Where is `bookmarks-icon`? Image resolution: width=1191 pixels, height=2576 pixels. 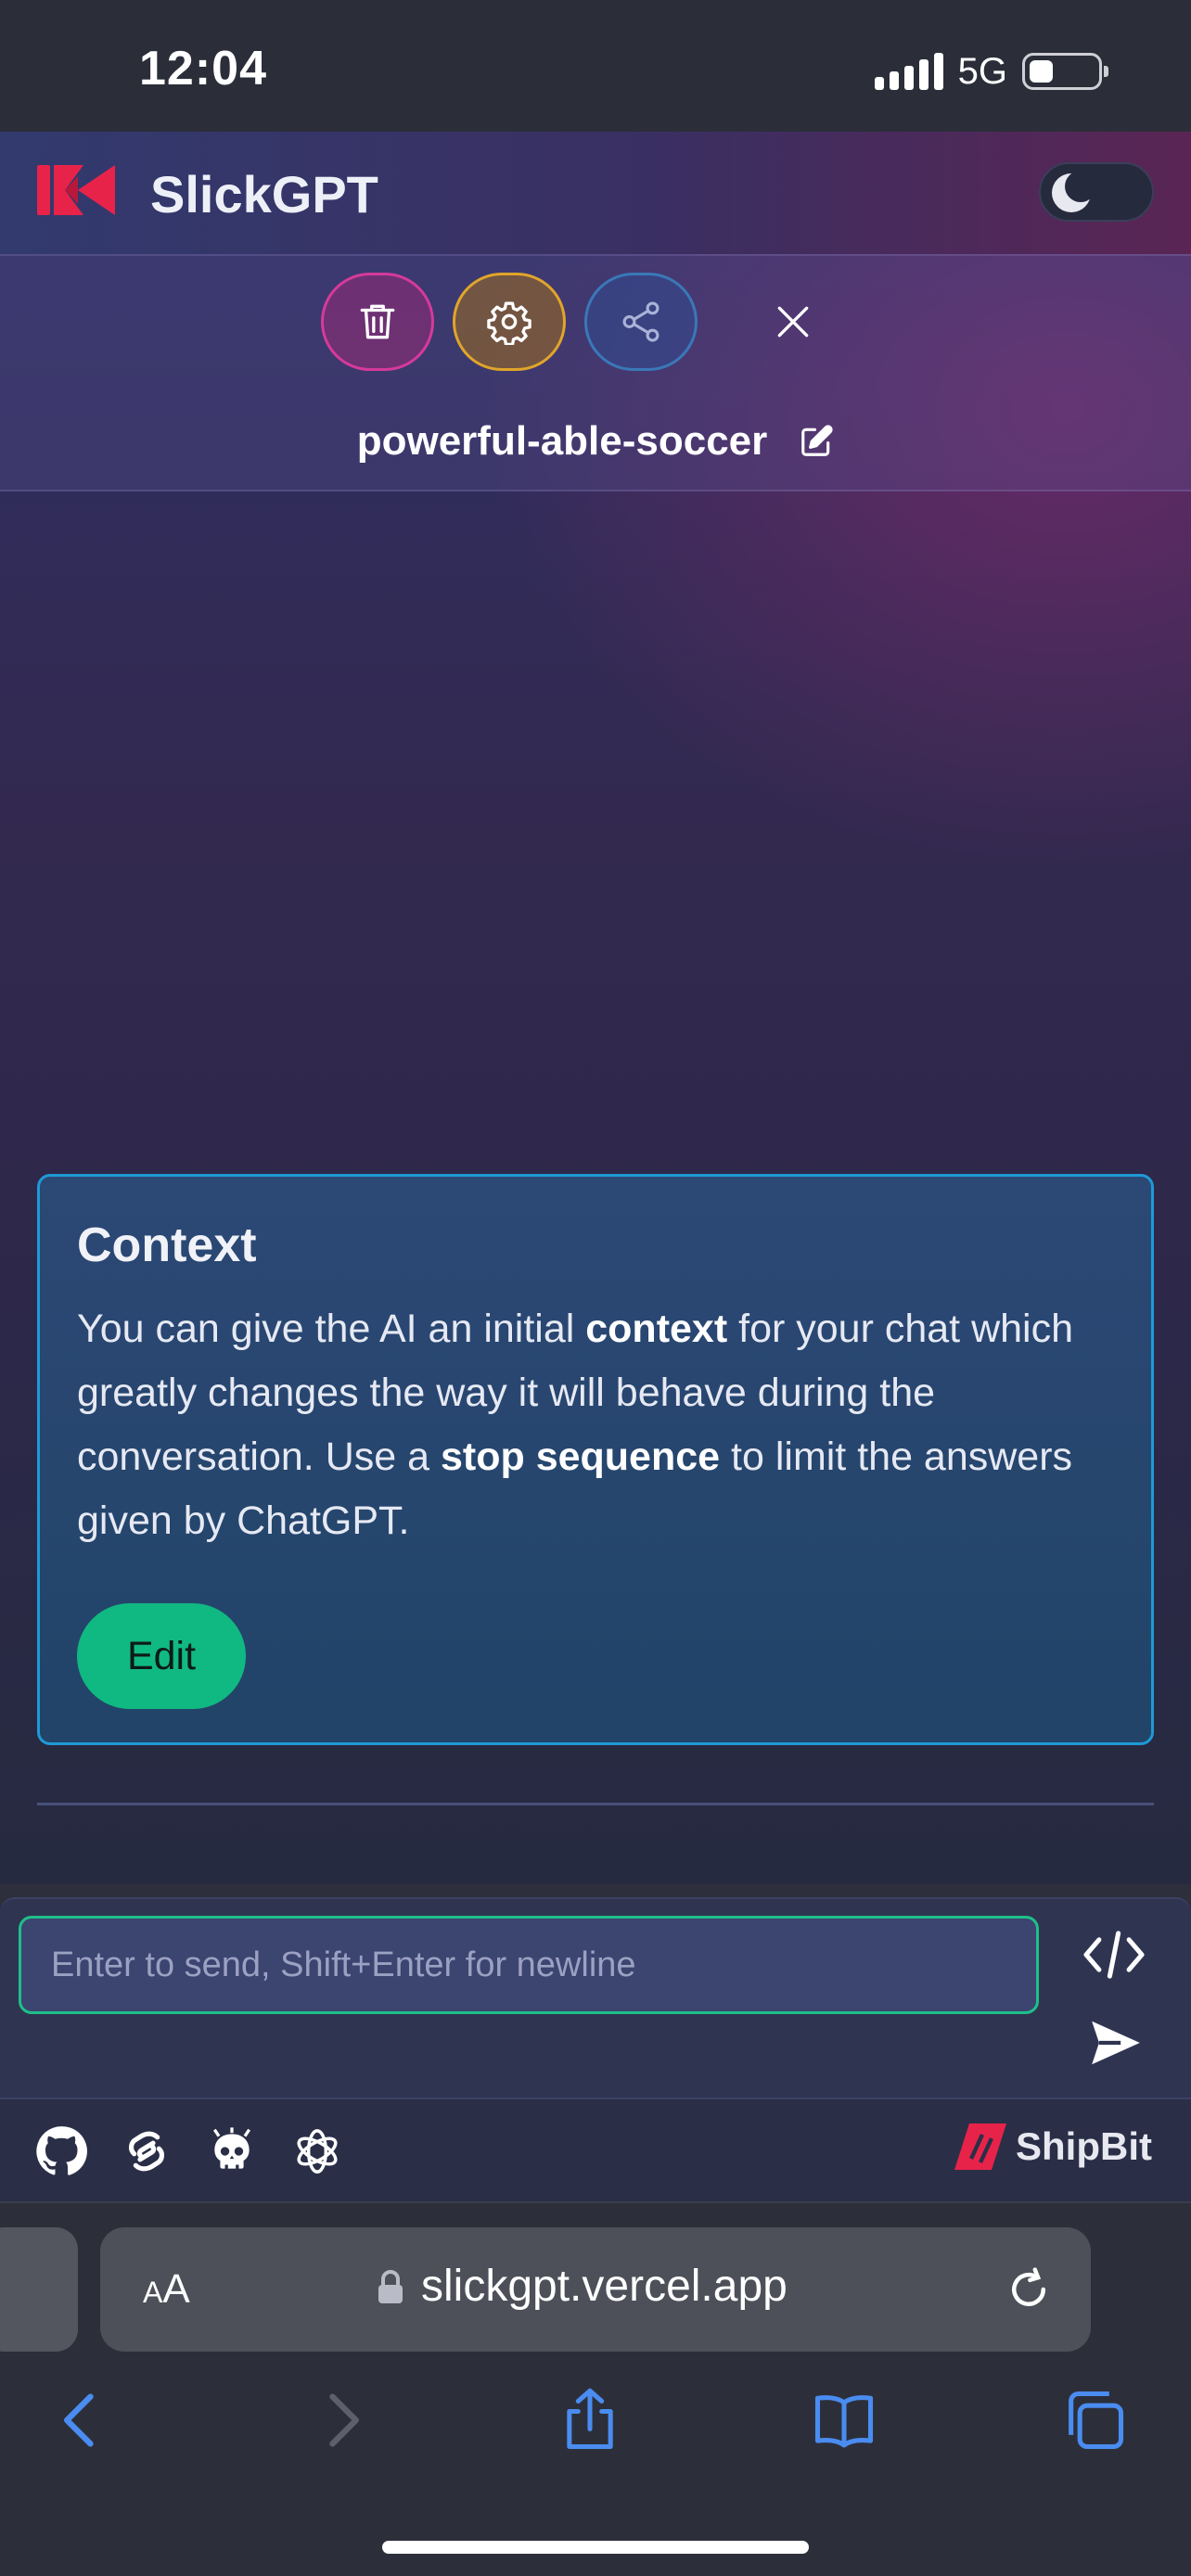
bookmarks-icon is located at coordinates (844, 2420).